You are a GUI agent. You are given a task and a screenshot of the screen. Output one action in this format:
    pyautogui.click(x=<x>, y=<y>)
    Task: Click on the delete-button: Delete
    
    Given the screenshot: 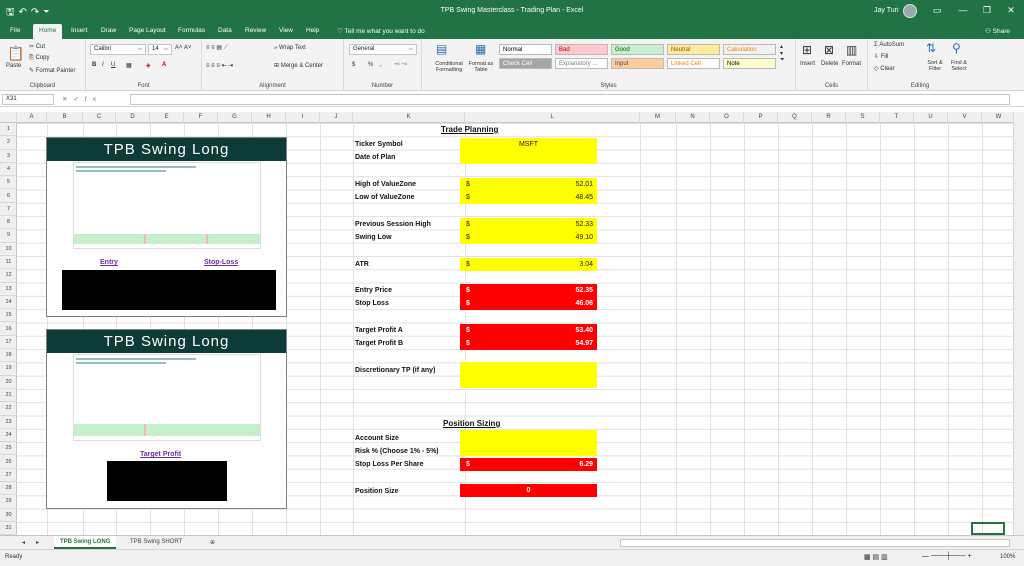 What is the action you would take?
    pyautogui.click(x=829, y=64)
    